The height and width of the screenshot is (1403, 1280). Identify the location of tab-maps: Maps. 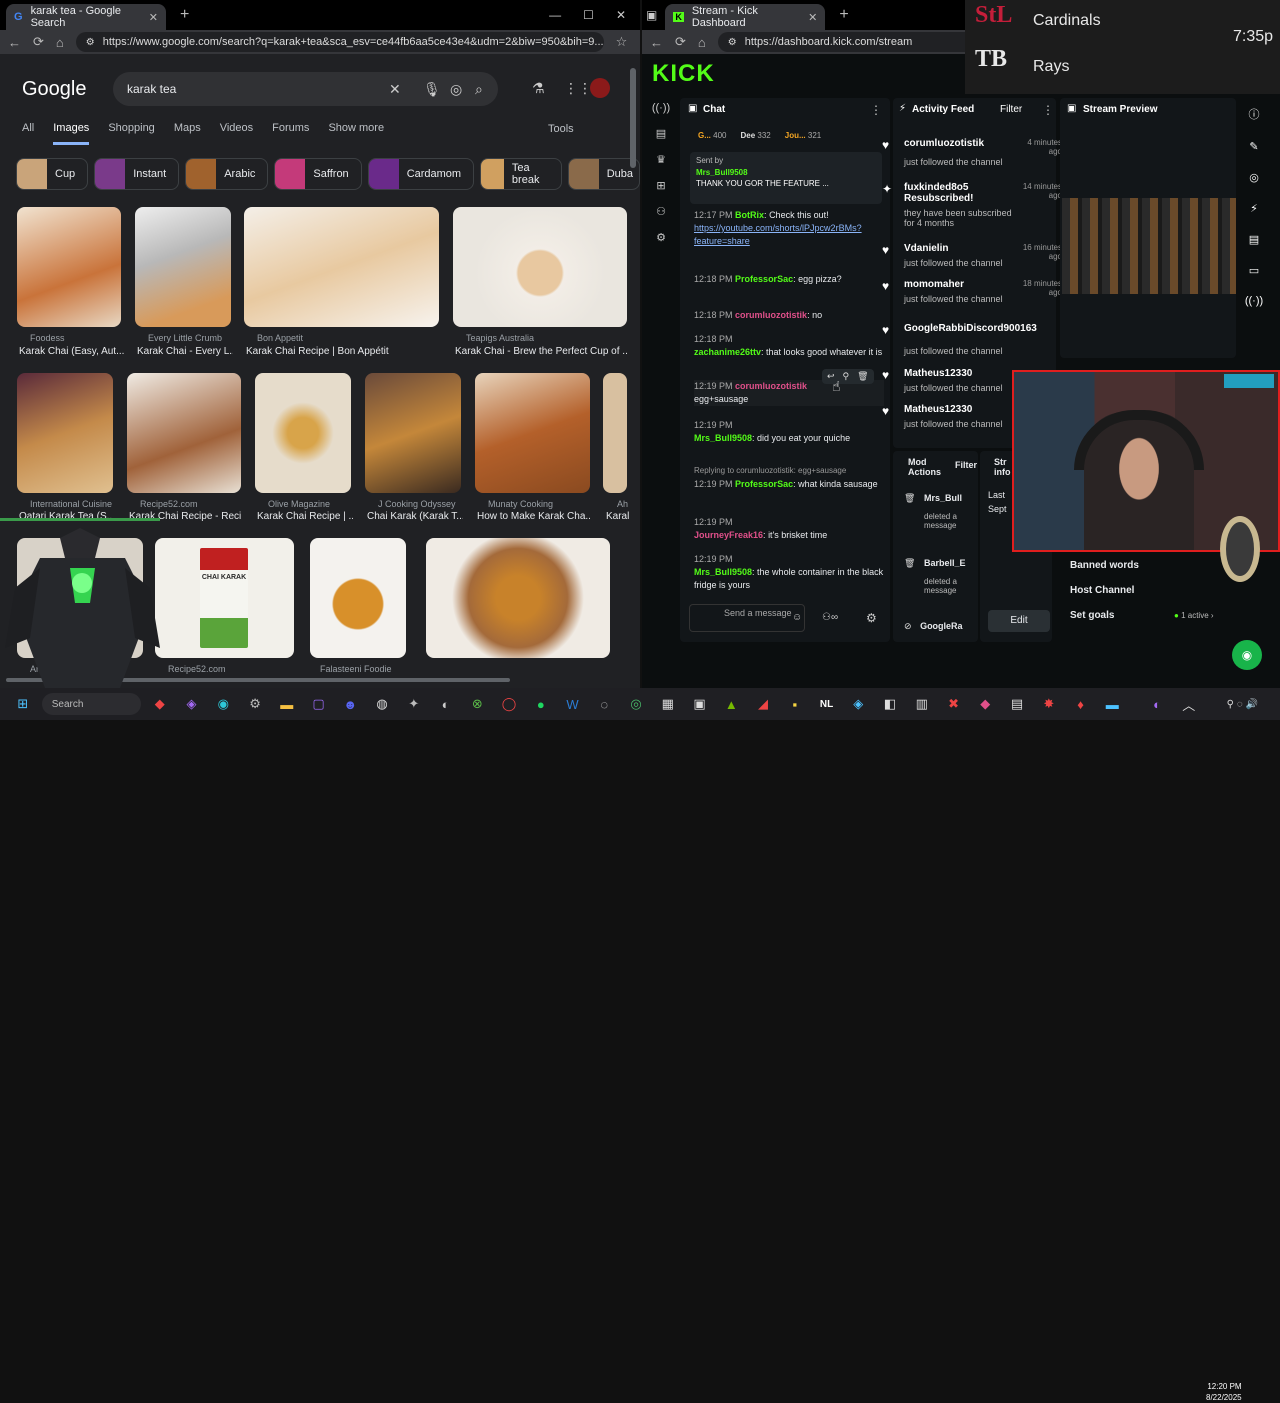
(187, 133).